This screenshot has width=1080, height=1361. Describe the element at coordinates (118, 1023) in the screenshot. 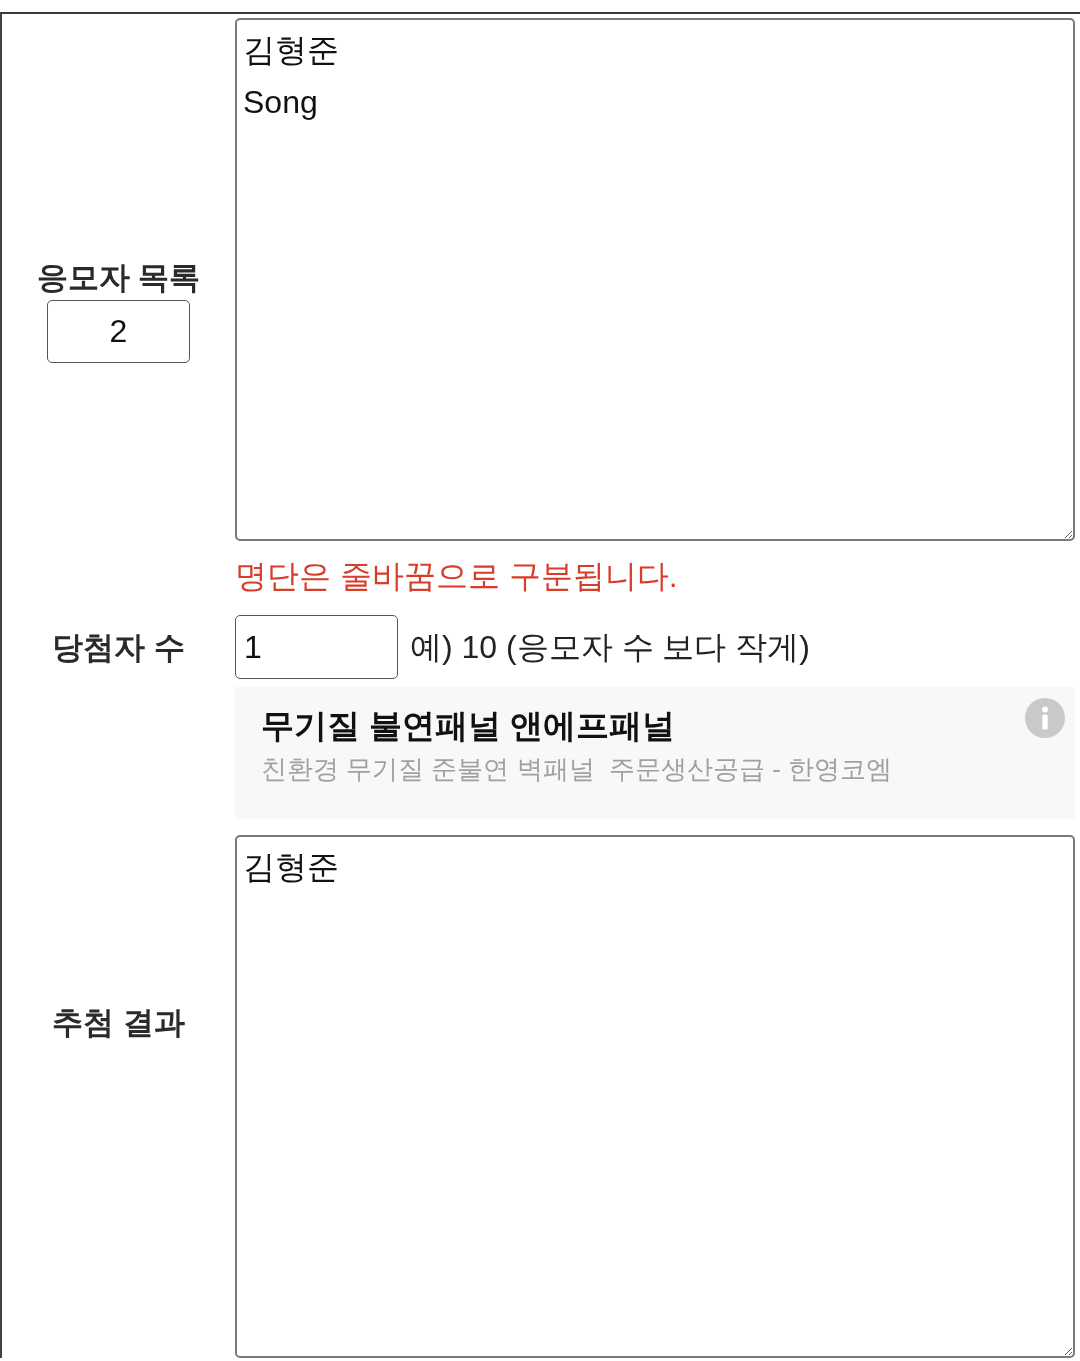

I see `field-label: 추첨 결과` at that location.